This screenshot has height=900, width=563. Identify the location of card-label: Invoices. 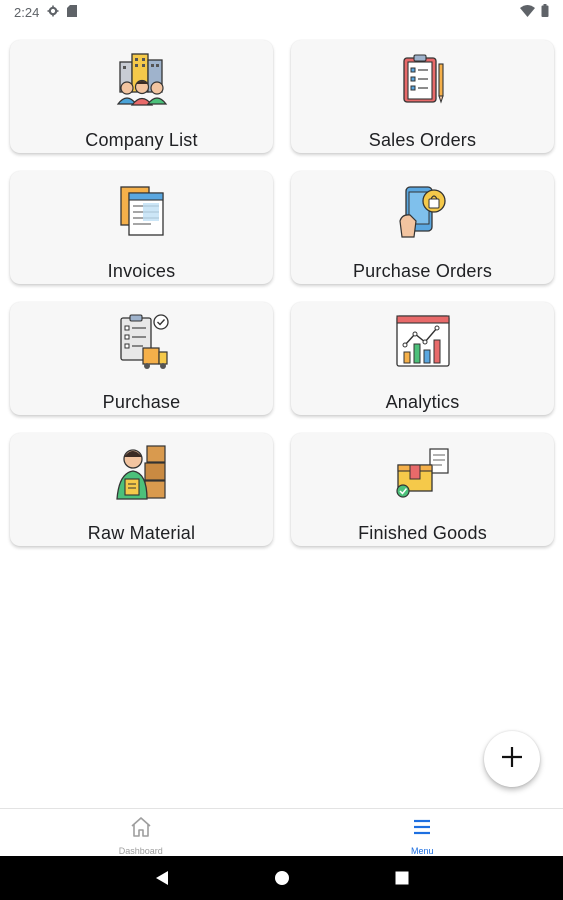
(141, 271).